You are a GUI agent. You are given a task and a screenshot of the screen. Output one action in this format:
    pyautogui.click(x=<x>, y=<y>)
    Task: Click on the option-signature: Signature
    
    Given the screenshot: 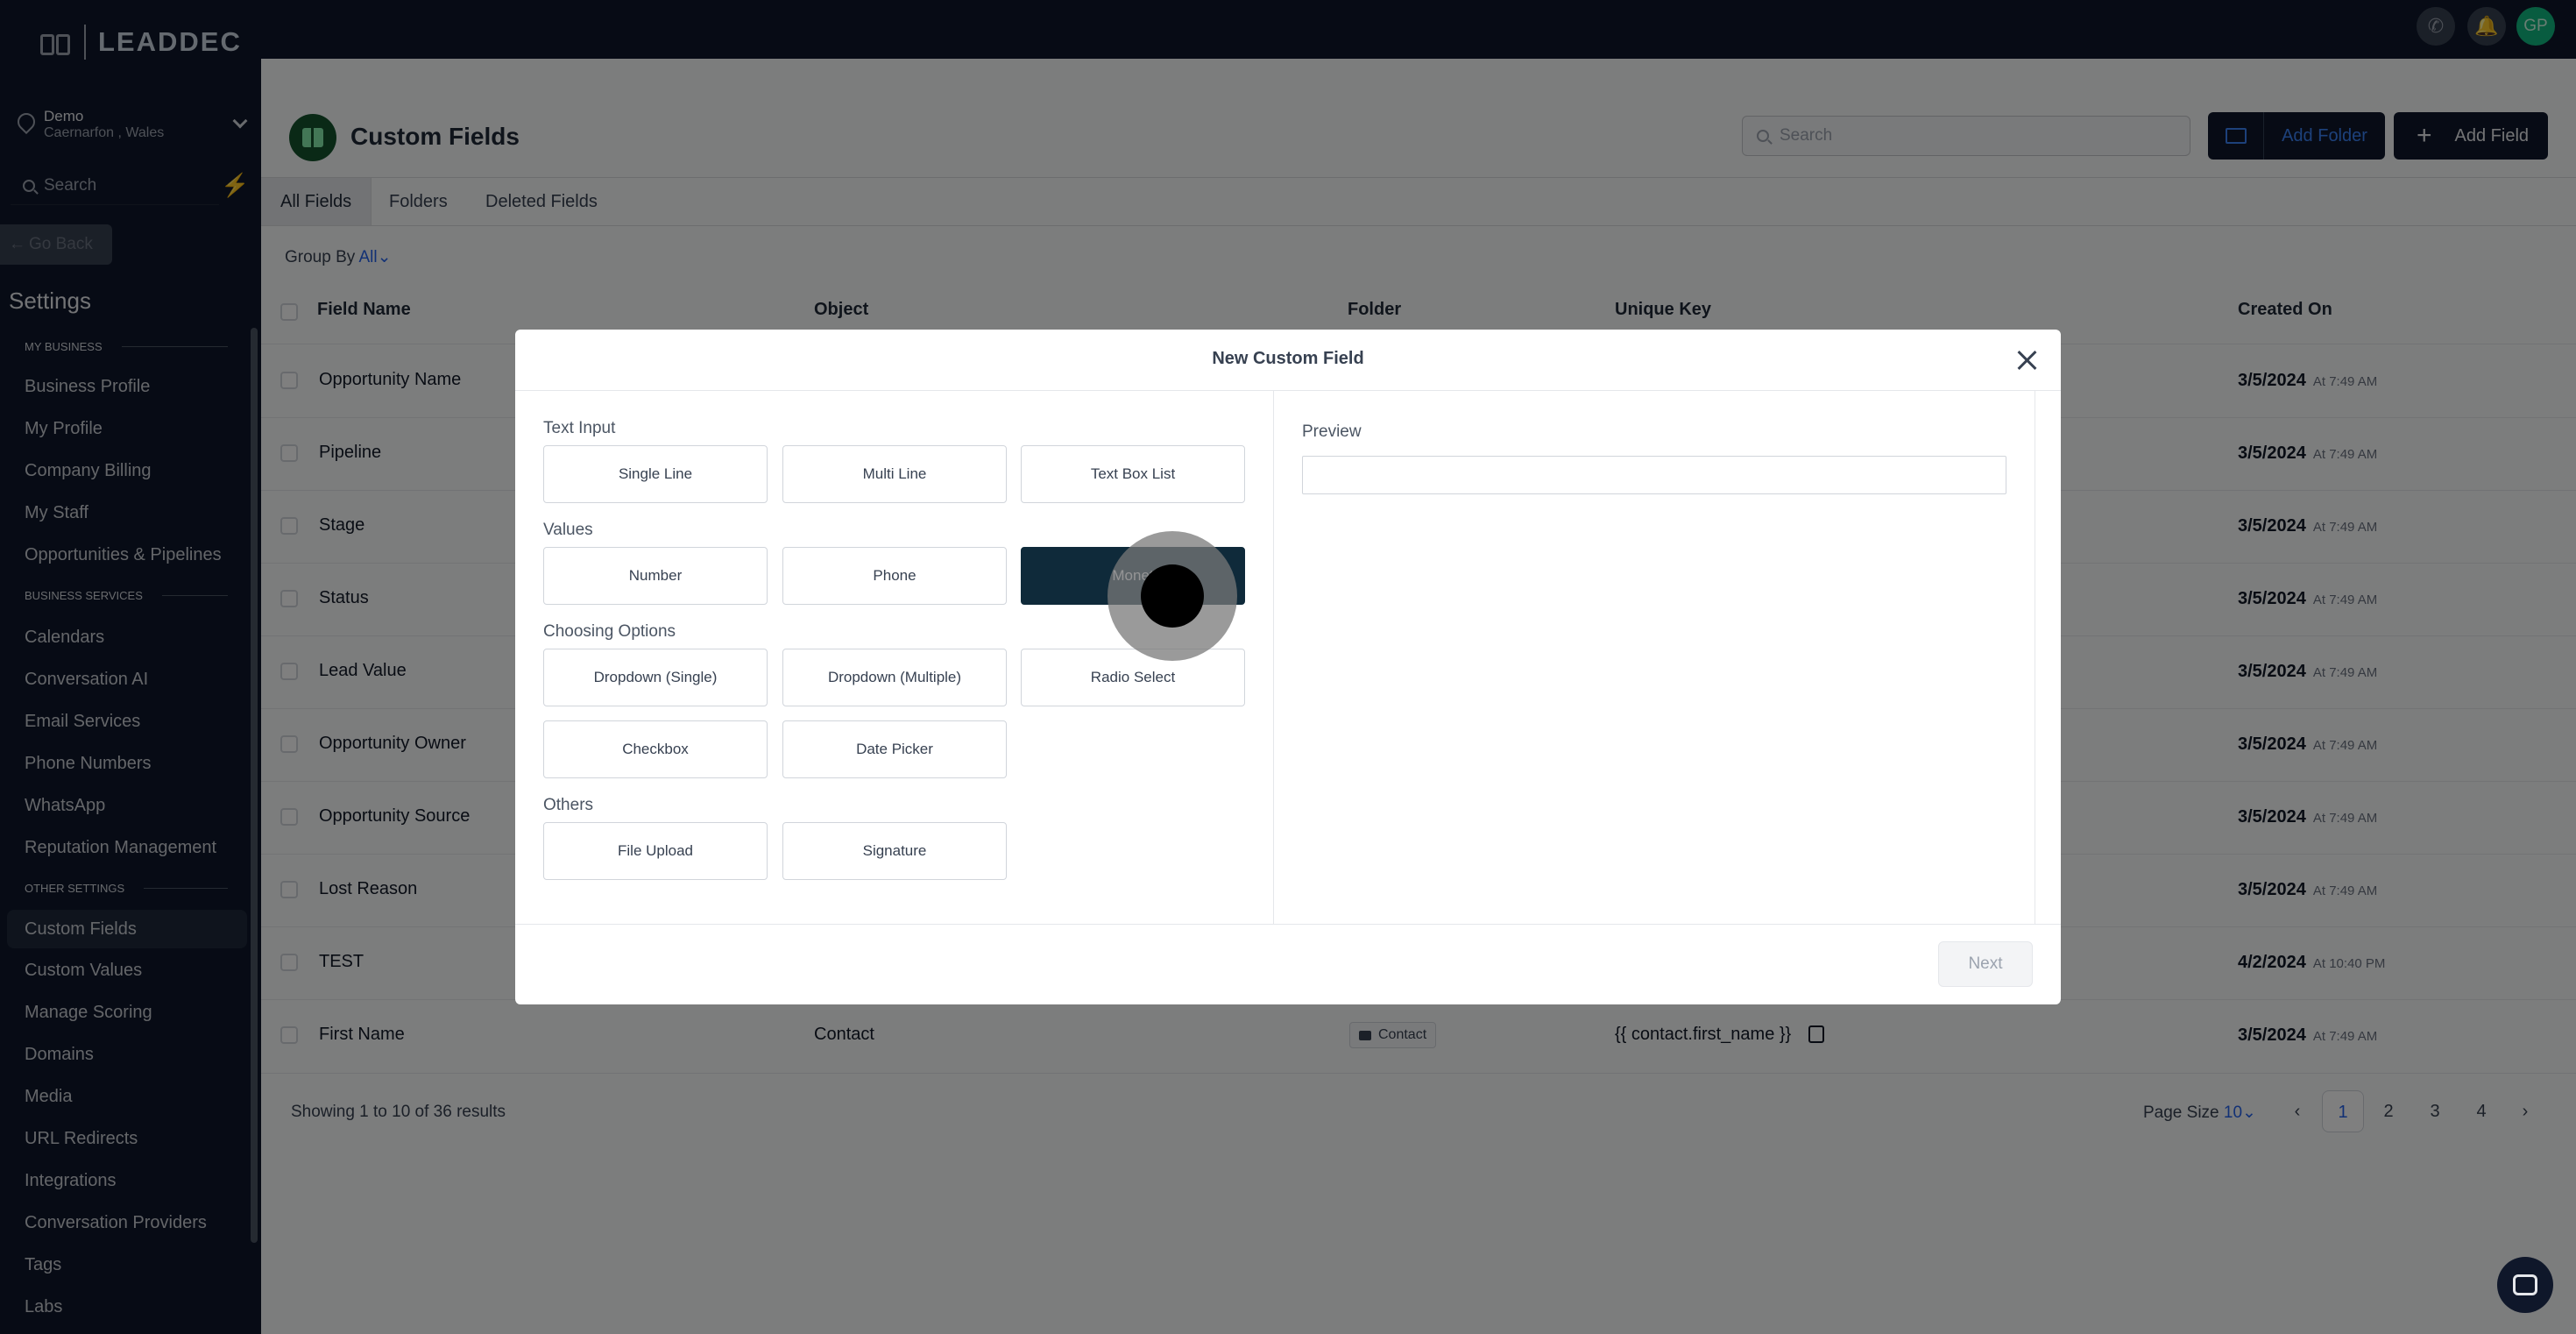 What is the action you would take?
    pyautogui.click(x=894, y=851)
    